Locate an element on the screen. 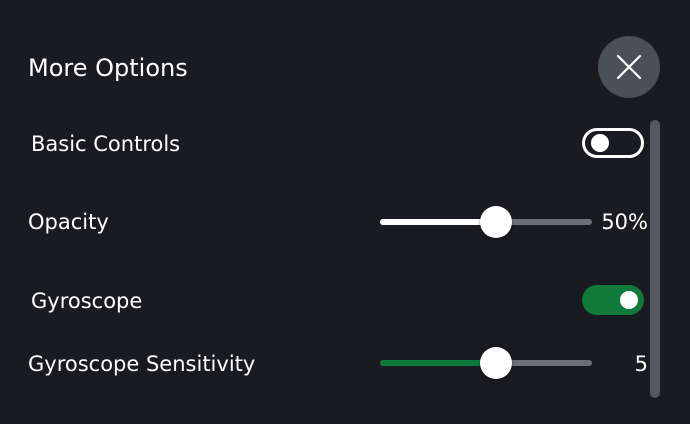 The width and height of the screenshot is (690, 424). gyroscope-label: Gyroscope is located at coordinates (87, 301).